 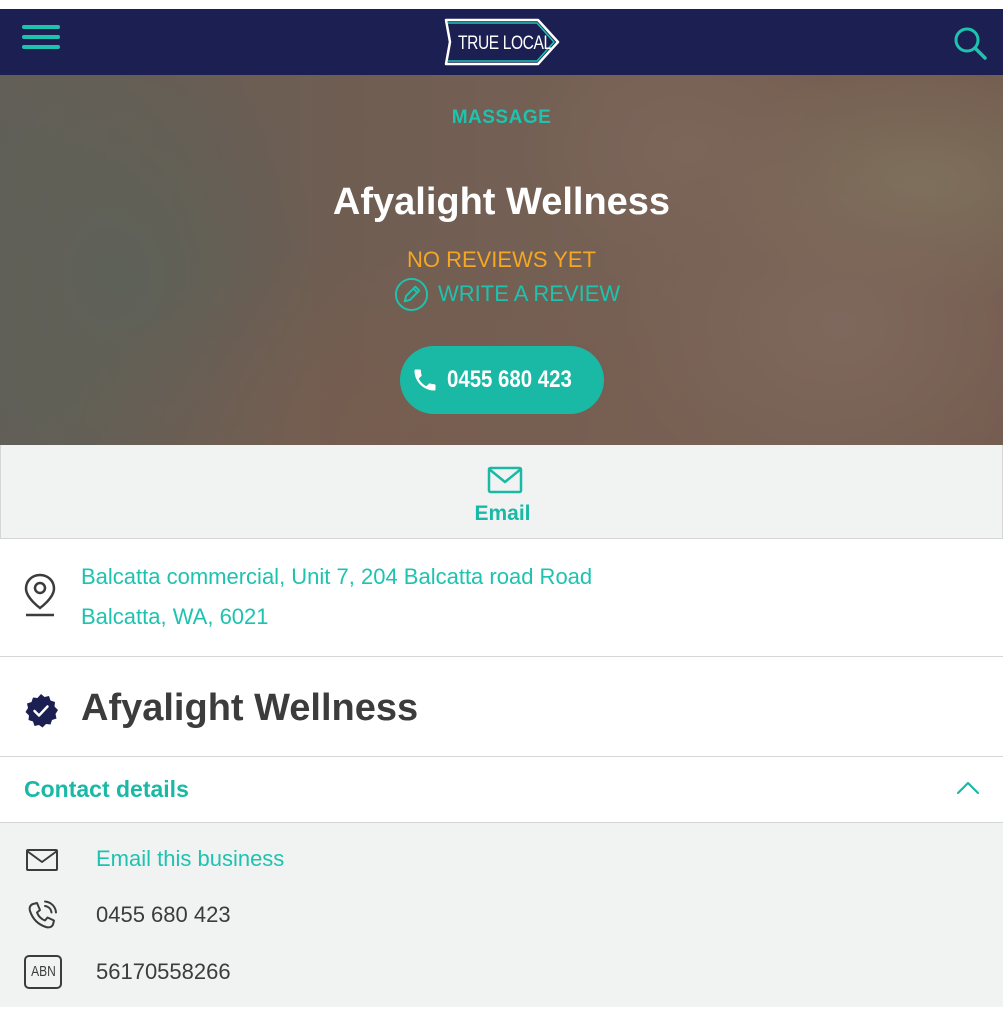 I want to click on email-action-button: Email, so click(x=501, y=492).